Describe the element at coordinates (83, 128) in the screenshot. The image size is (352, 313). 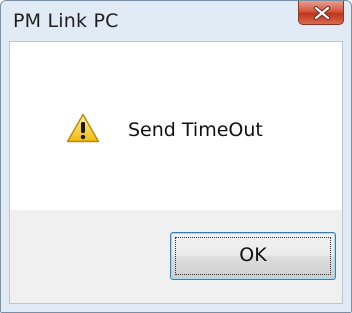
I see `warning-icon` at that location.